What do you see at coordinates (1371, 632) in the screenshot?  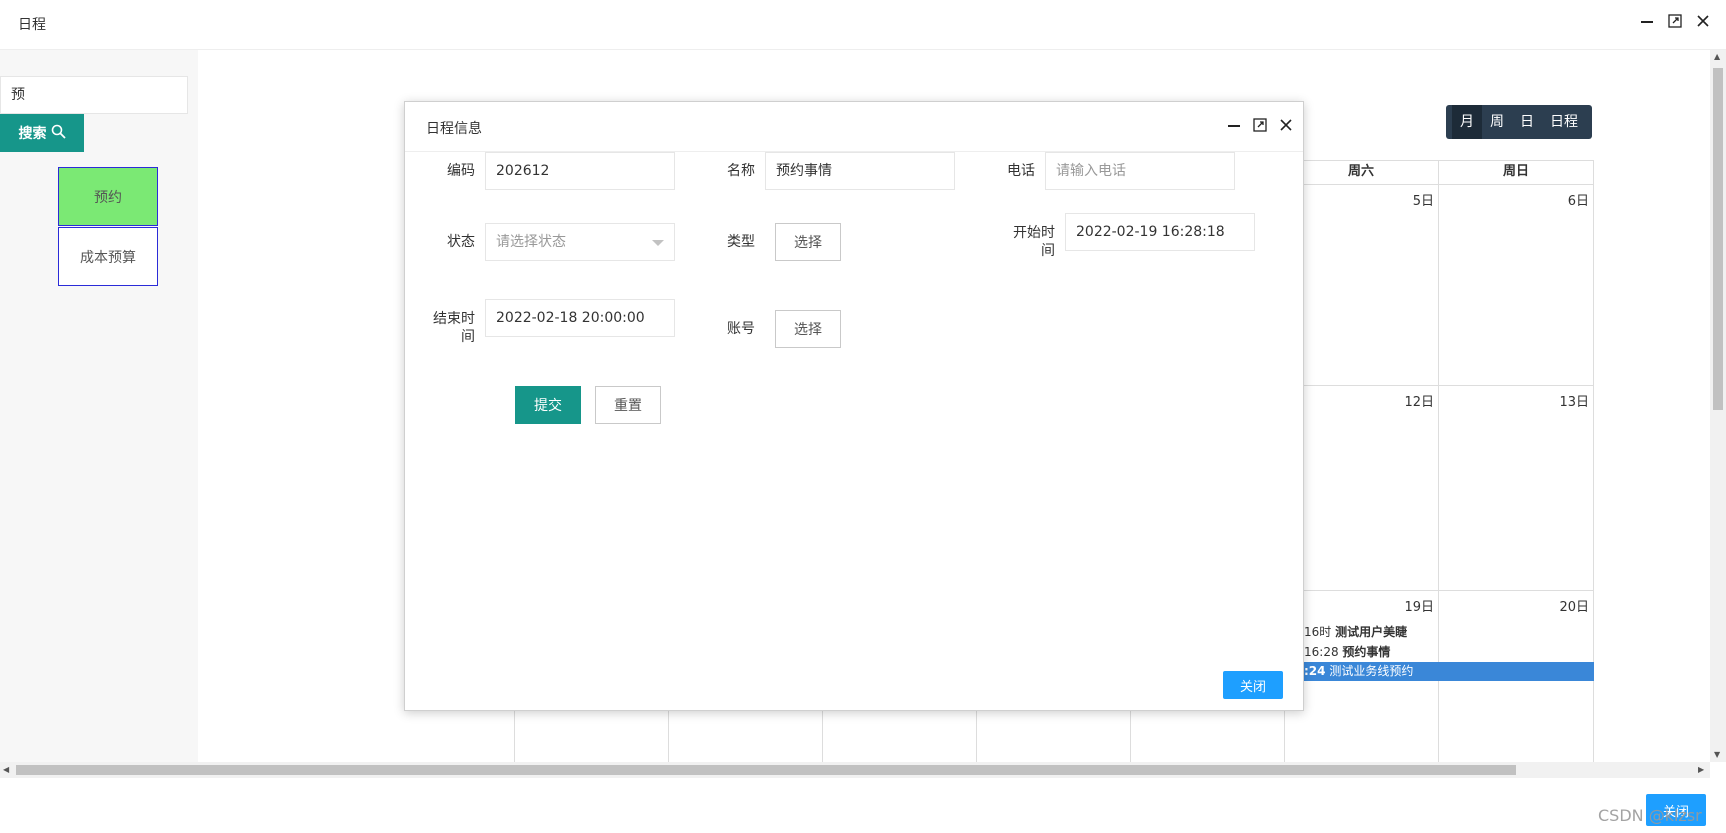 I see `event-title: 测试用户美睫` at bounding box center [1371, 632].